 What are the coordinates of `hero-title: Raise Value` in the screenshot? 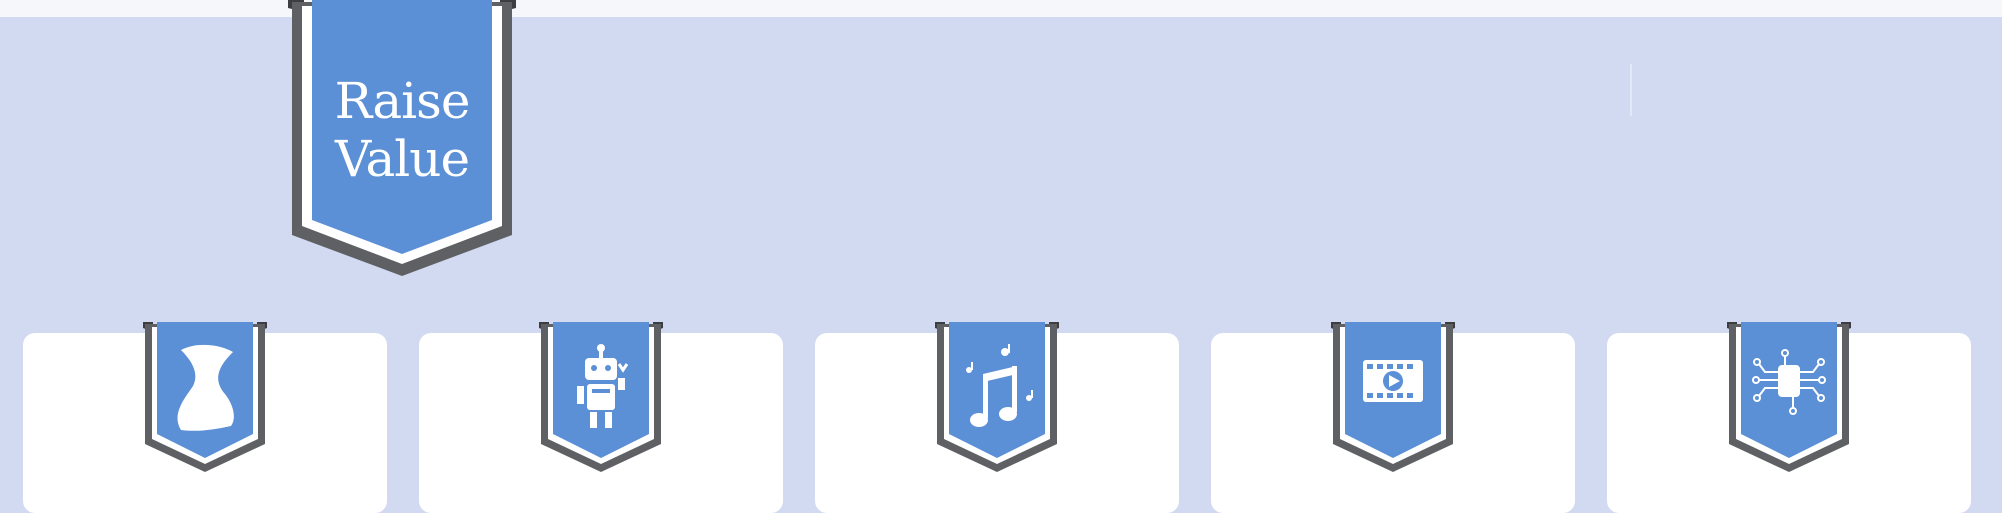 It's located at (402, 130).